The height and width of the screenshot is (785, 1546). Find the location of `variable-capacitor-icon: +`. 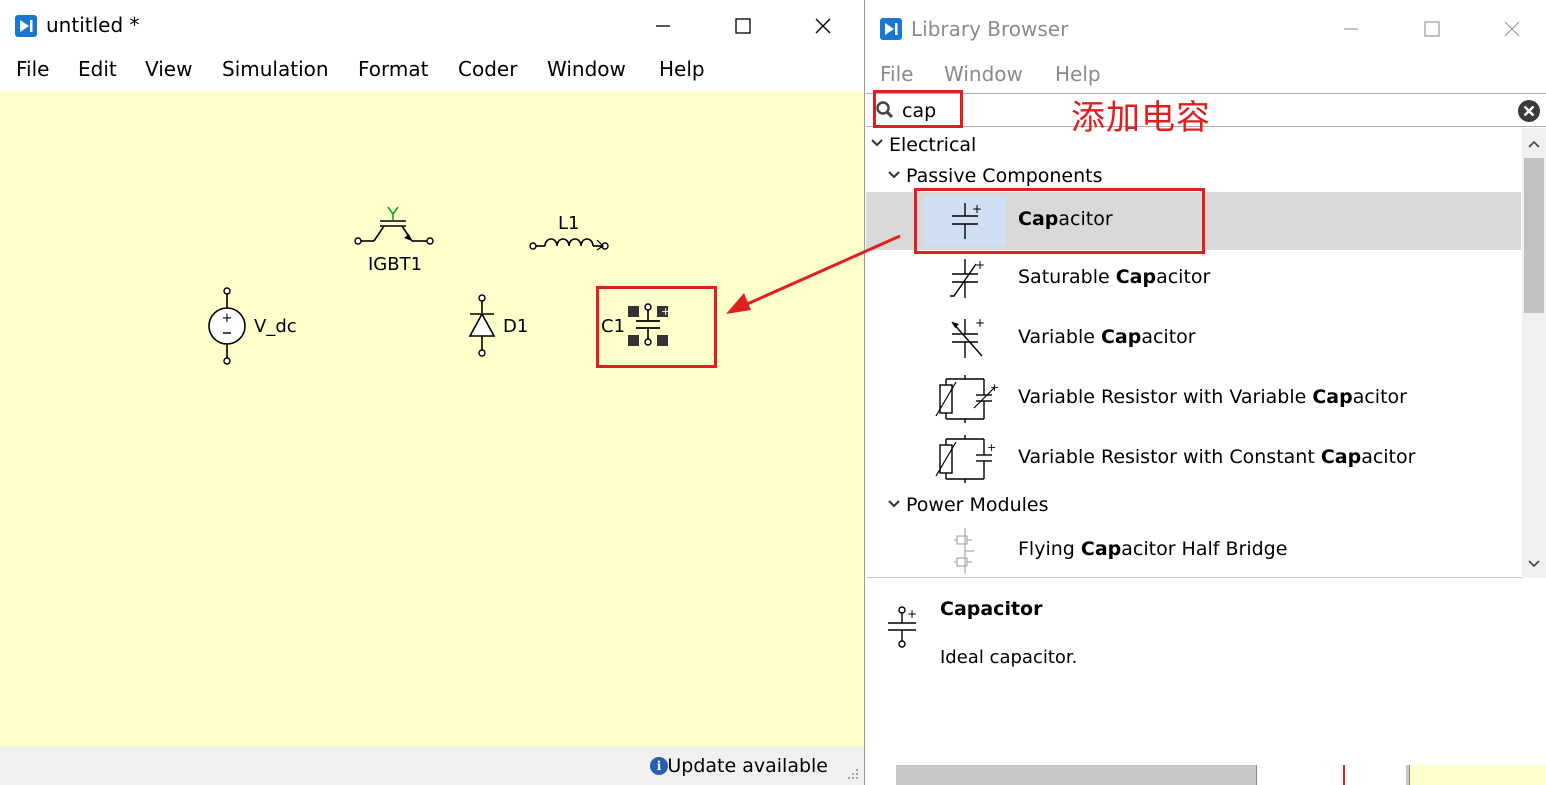

variable-capacitor-icon: + is located at coordinates (965, 339).